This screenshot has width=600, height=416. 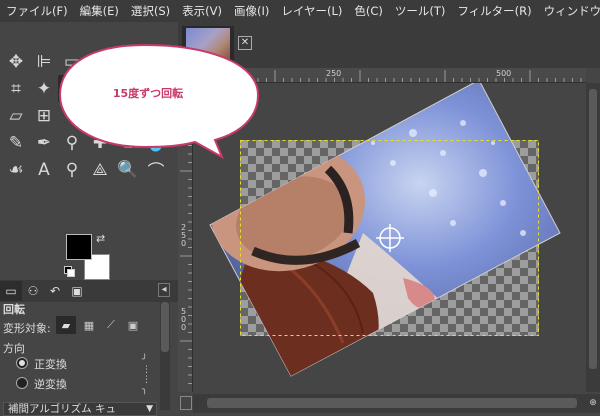 What do you see at coordinates (16, 88) in the screenshot?
I see `crop-icon: ⌗` at bounding box center [16, 88].